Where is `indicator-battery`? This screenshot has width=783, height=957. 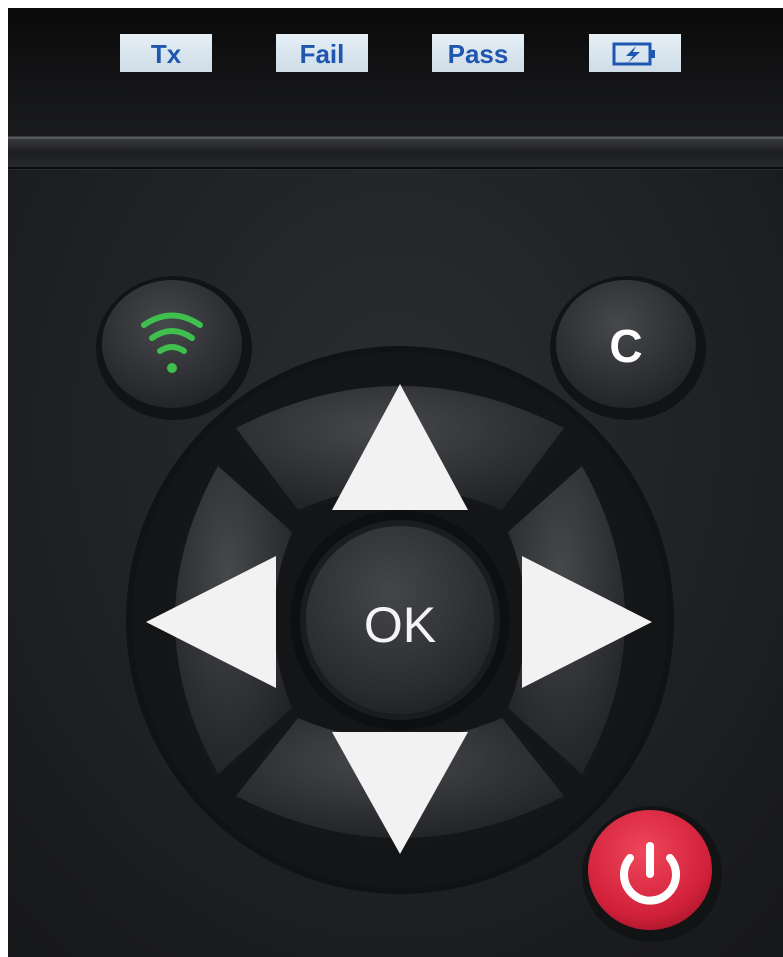
indicator-battery is located at coordinates (635, 53).